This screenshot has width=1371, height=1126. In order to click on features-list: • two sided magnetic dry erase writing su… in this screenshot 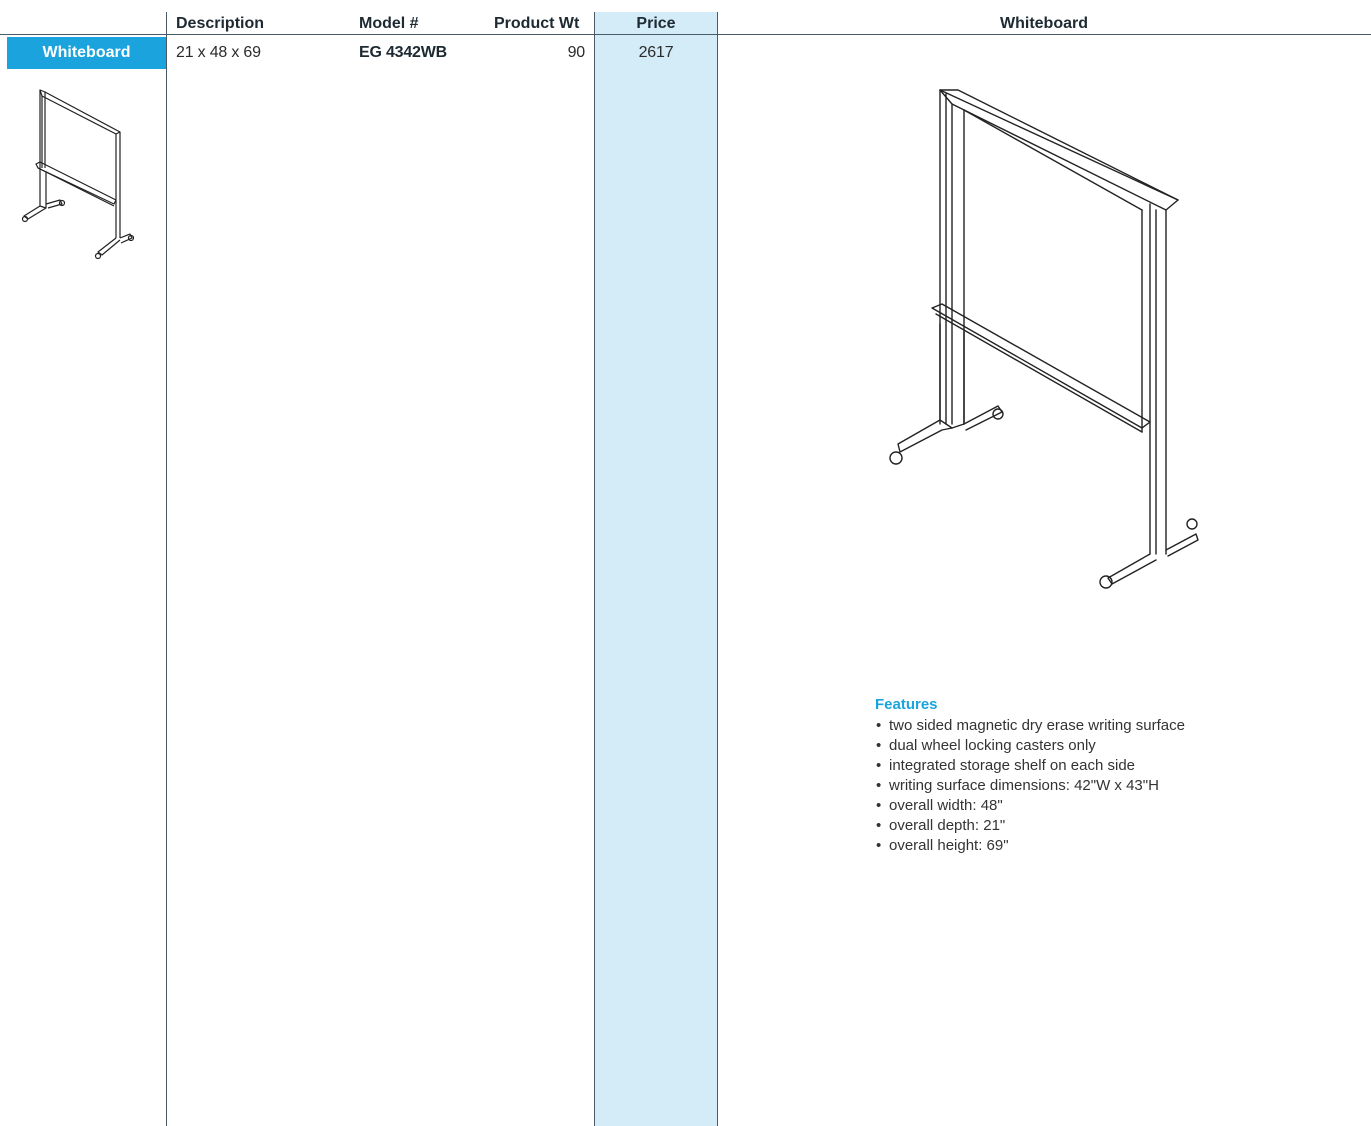, I will do `click(1105, 786)`.